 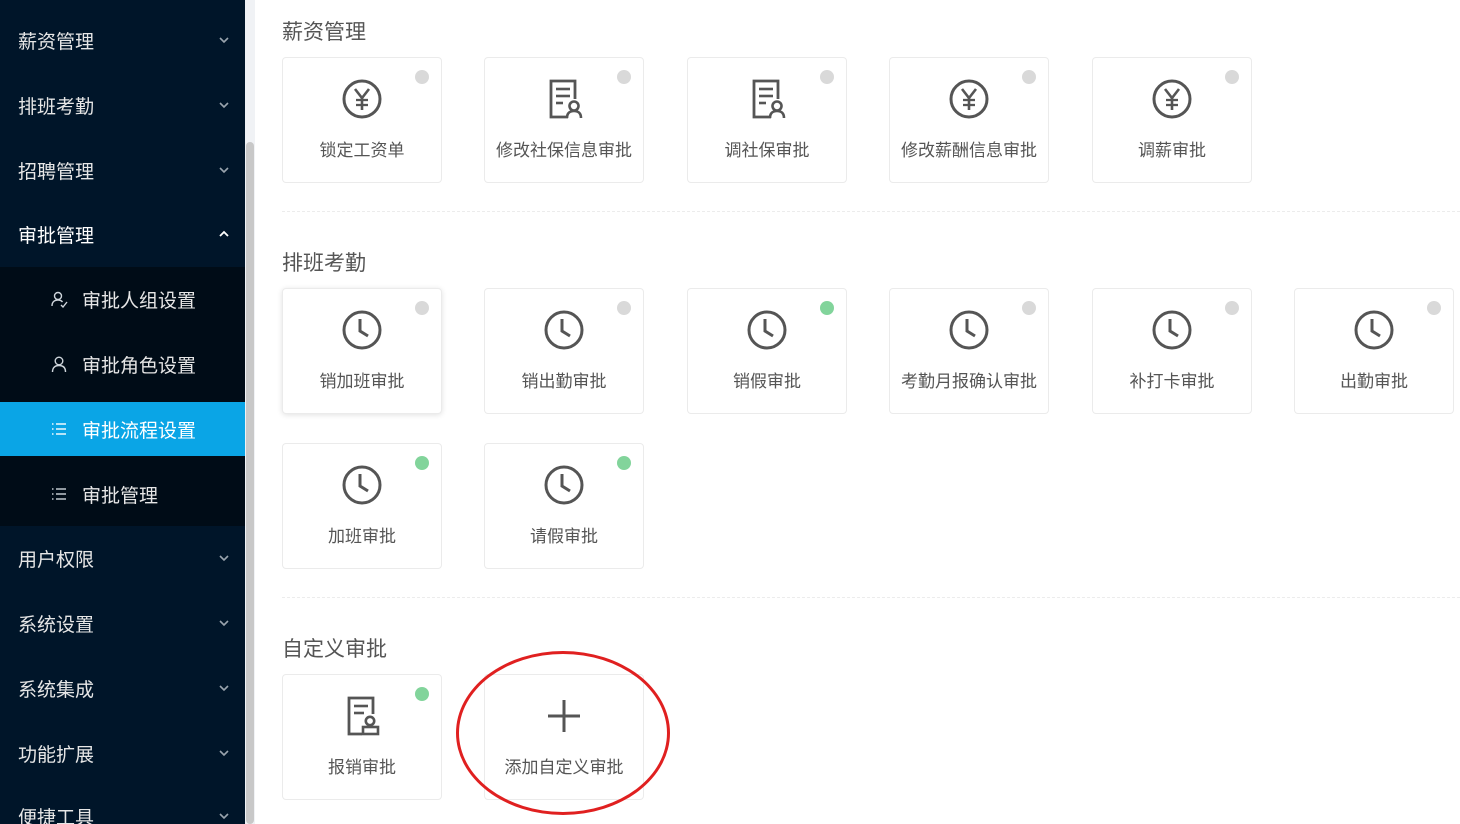 I want to click on menu-label: 系统集成, so click(x=56, y=689).